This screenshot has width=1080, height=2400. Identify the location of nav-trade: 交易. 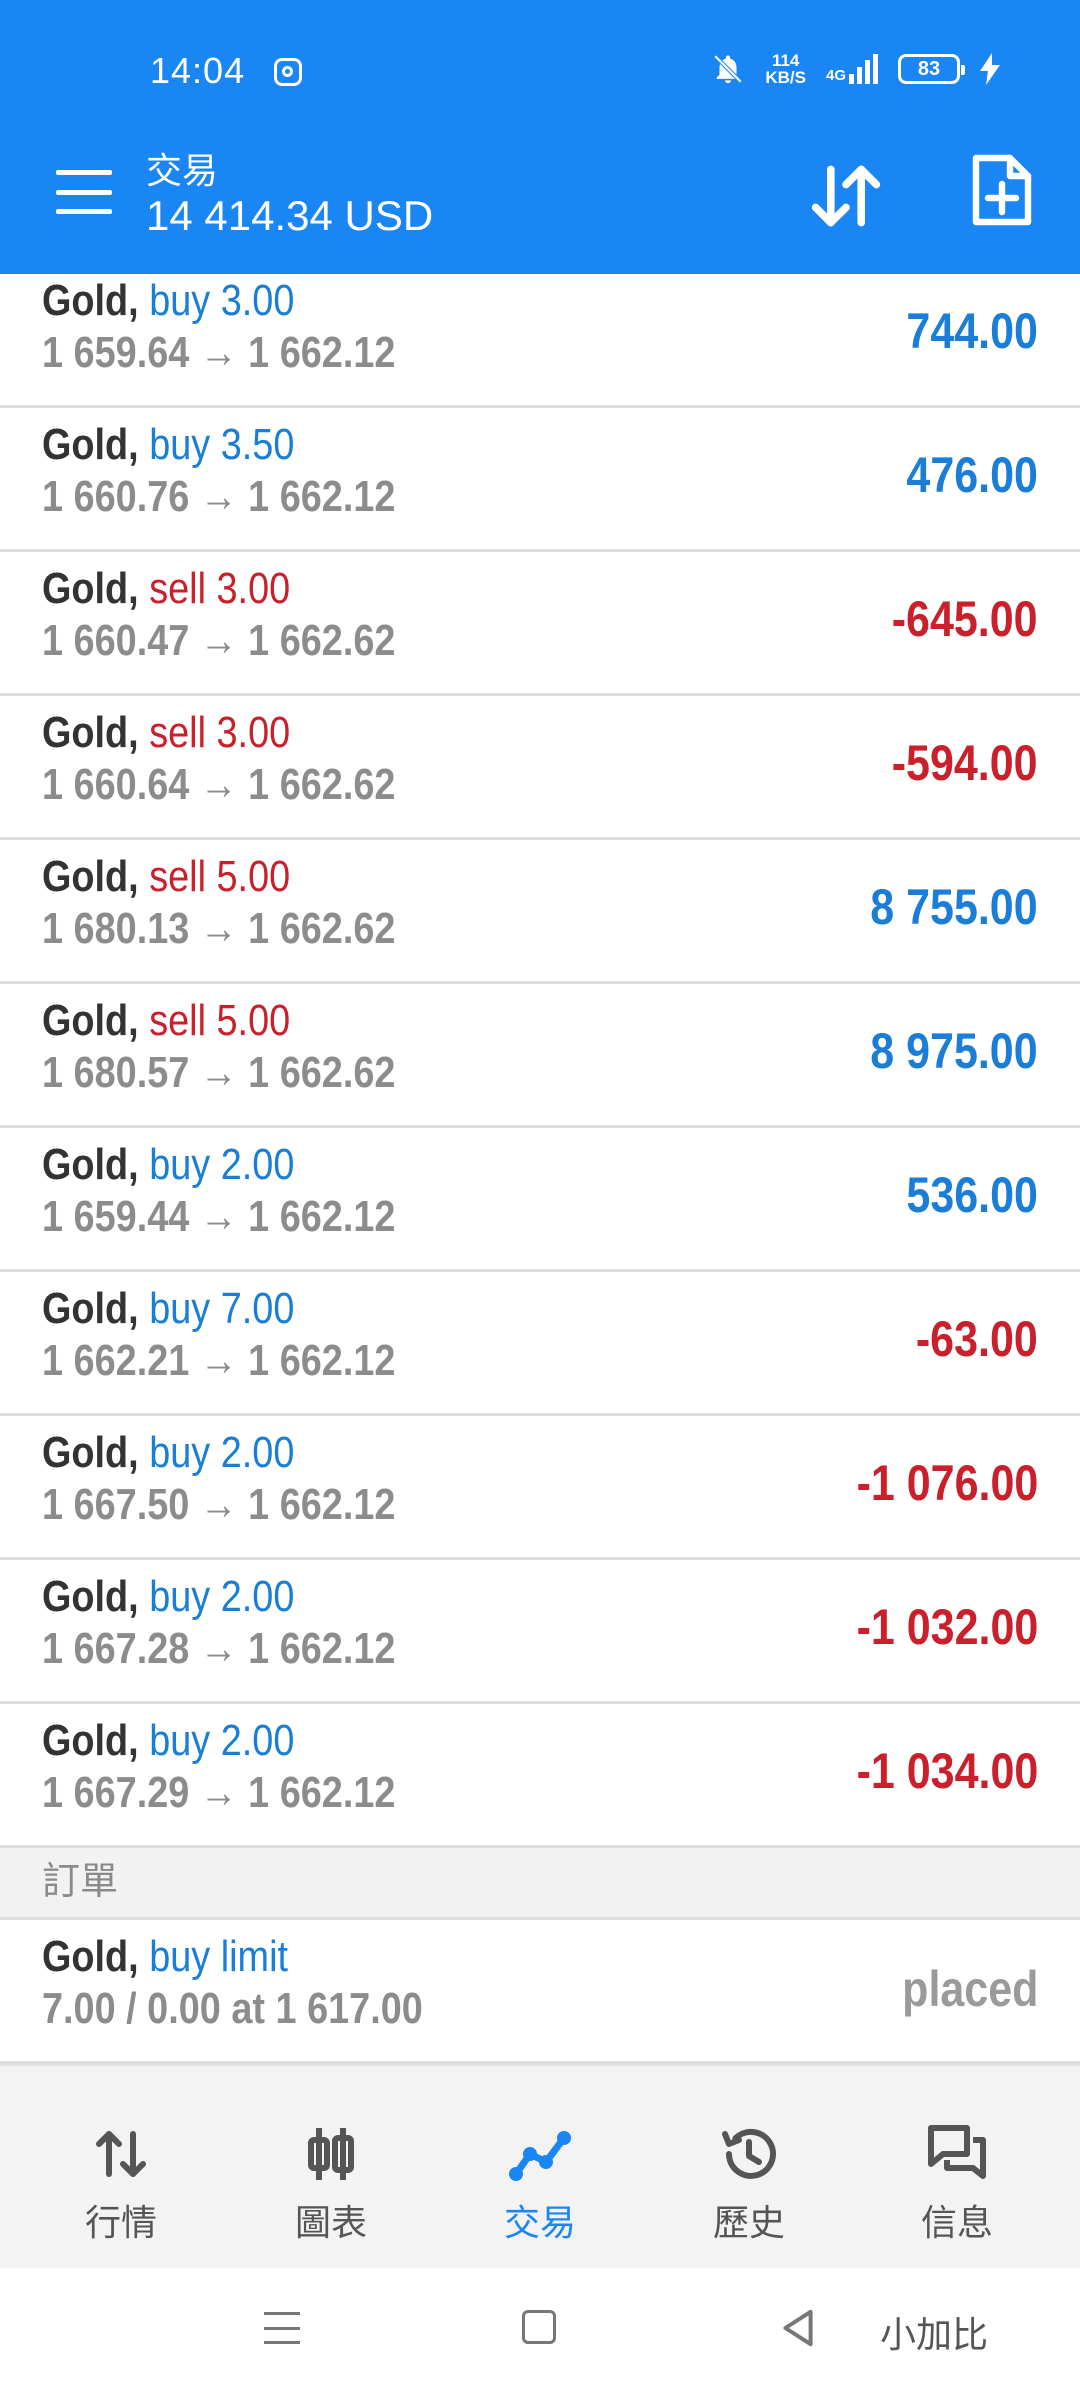
(540, 2184).